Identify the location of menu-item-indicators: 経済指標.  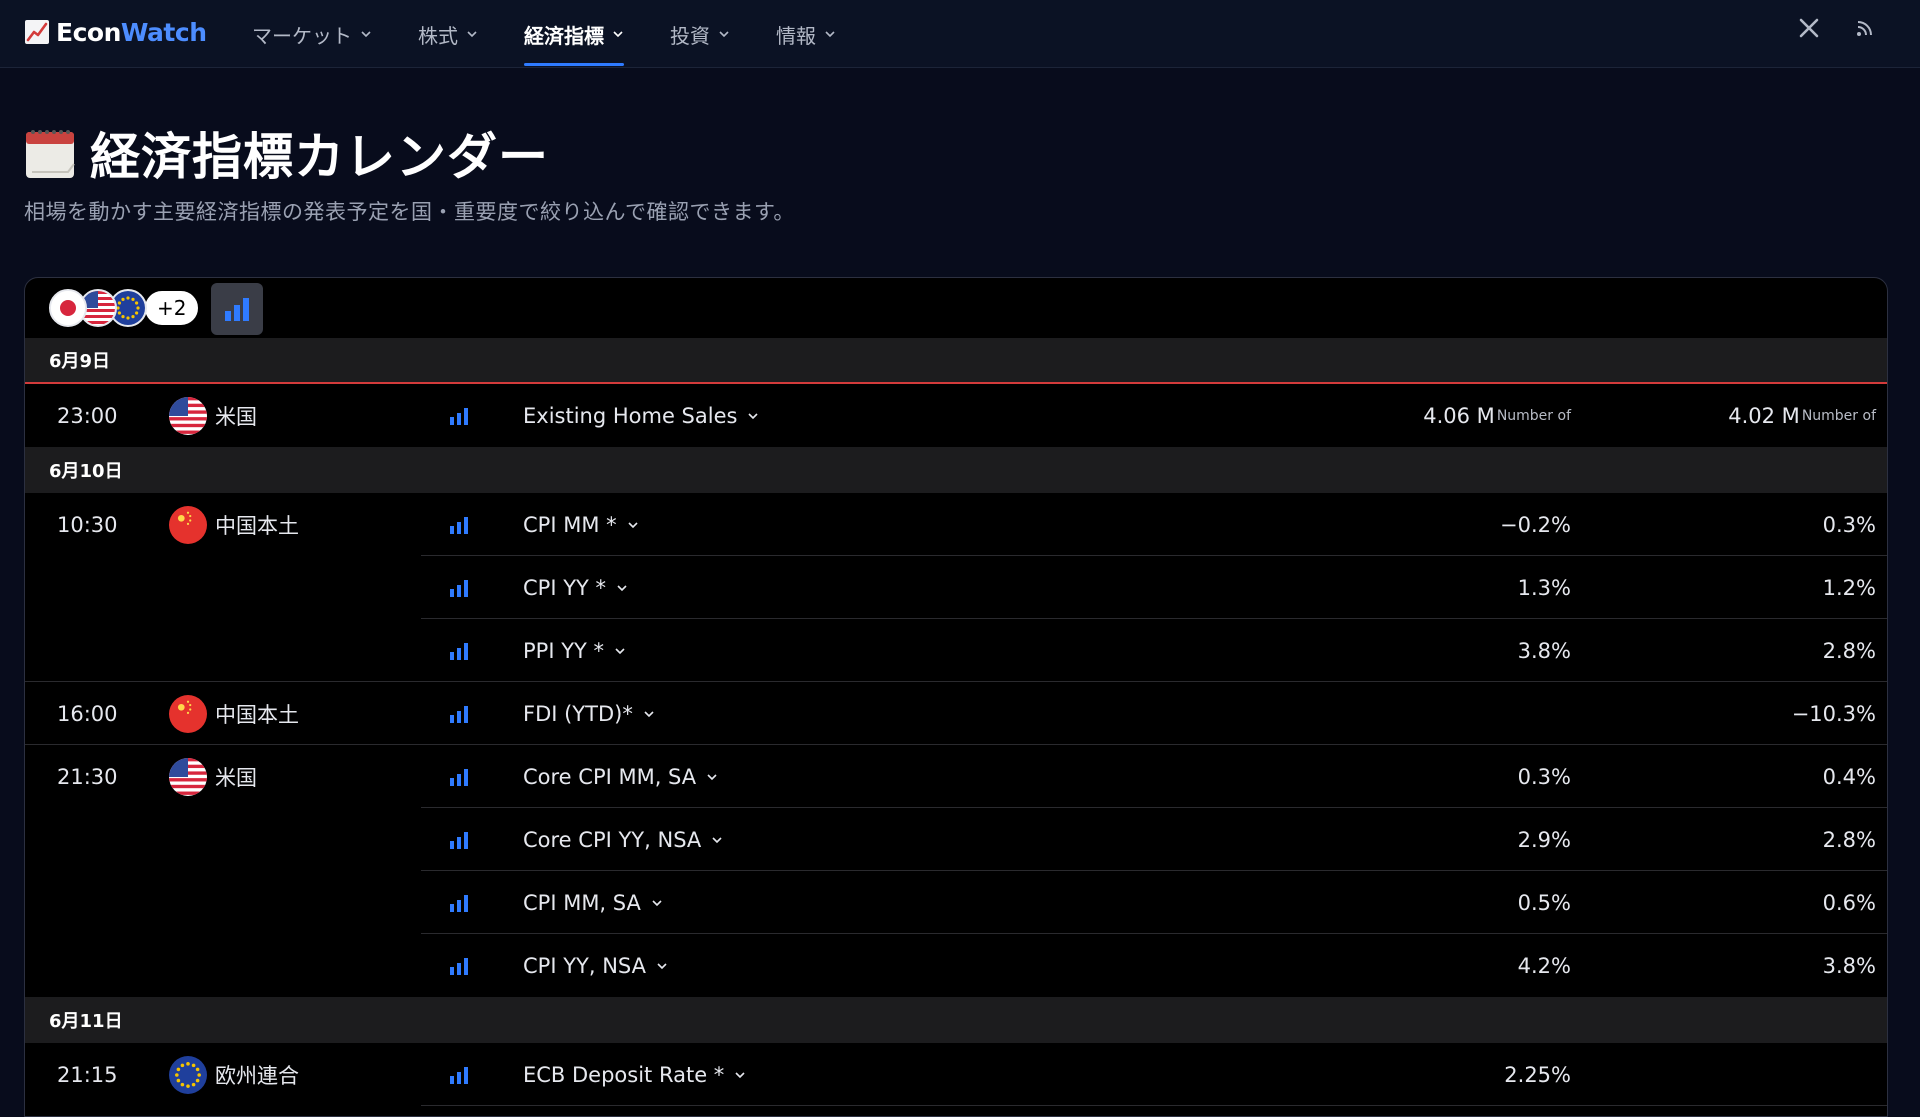
(574, 34).